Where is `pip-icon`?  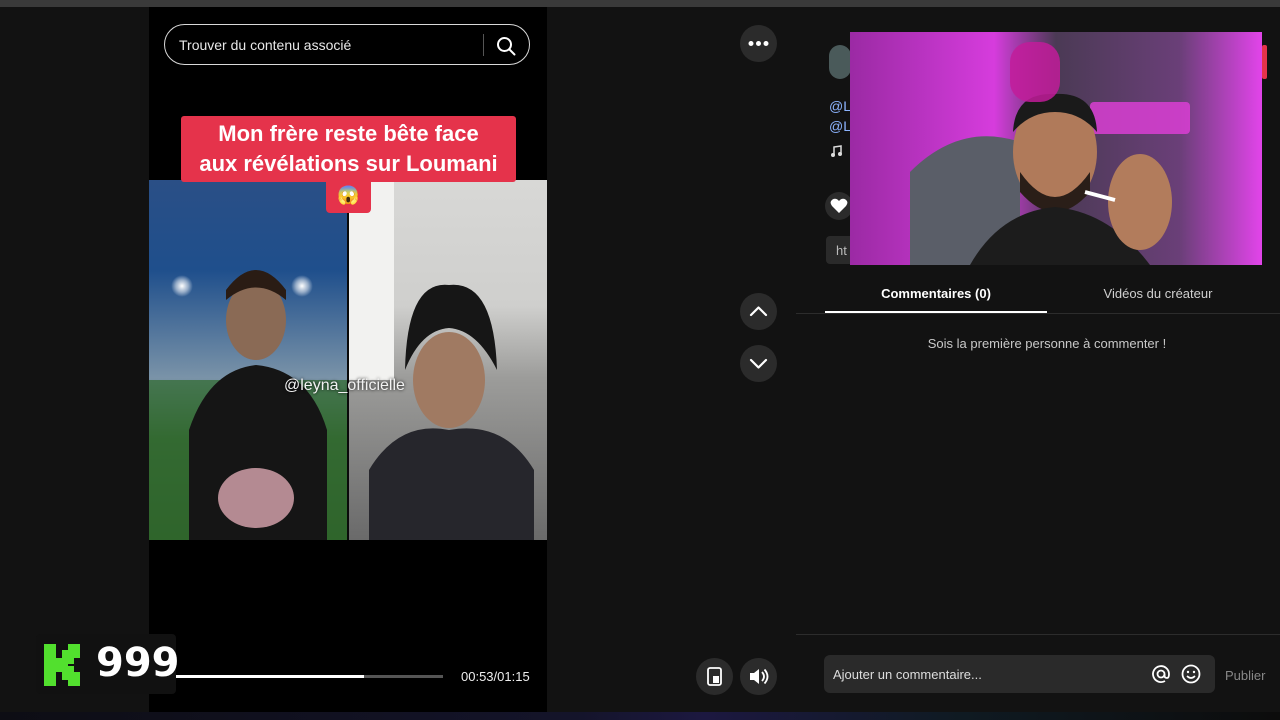 pip-icon is located at coordinates (714, 676).